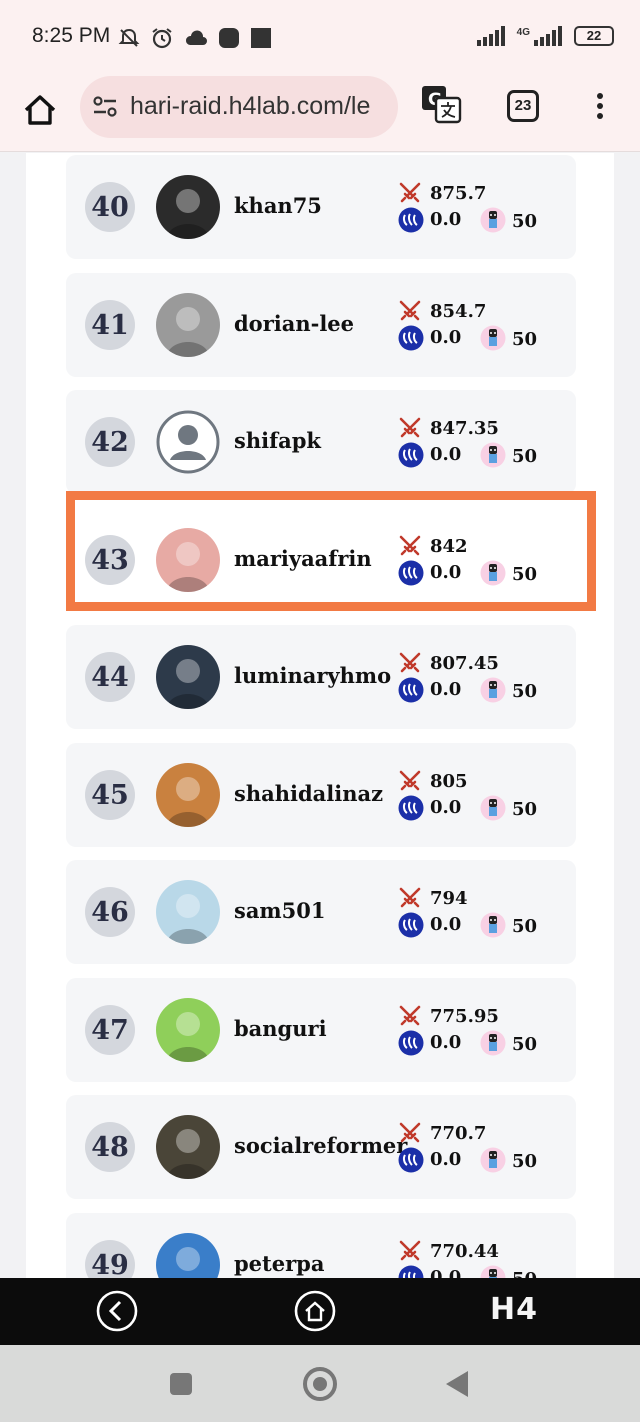 The width and height of the screenshot is (640, 1422). I want to click on raid-score: 875.7, so click(458, 193).